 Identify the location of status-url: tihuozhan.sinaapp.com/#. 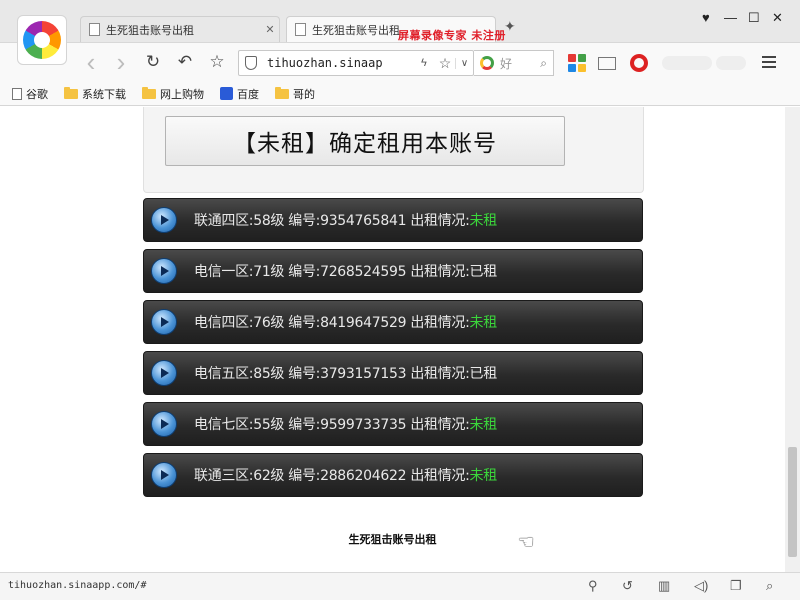
(77, 585).